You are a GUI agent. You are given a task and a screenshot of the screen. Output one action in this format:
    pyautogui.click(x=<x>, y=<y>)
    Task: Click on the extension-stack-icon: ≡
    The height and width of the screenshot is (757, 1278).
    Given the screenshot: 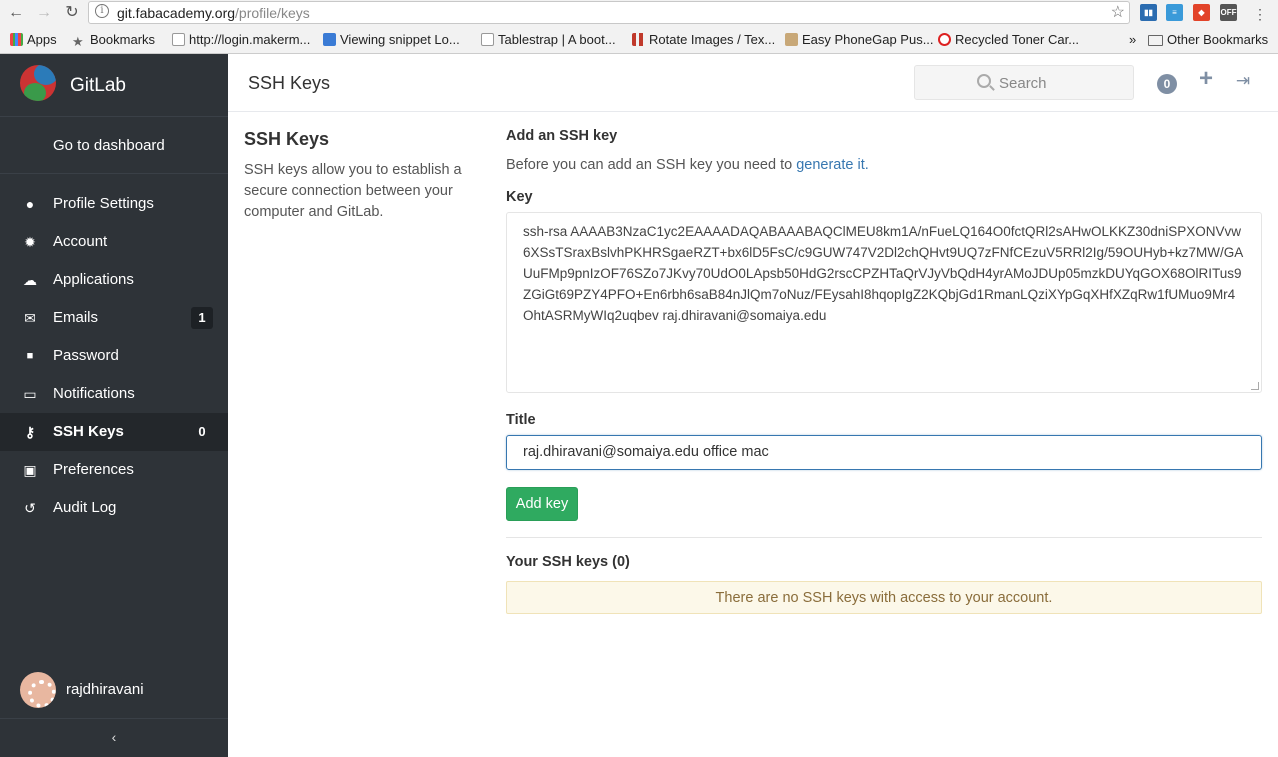 What is the action you would take?
    pyautogui.click(x=1174, y=12)
    